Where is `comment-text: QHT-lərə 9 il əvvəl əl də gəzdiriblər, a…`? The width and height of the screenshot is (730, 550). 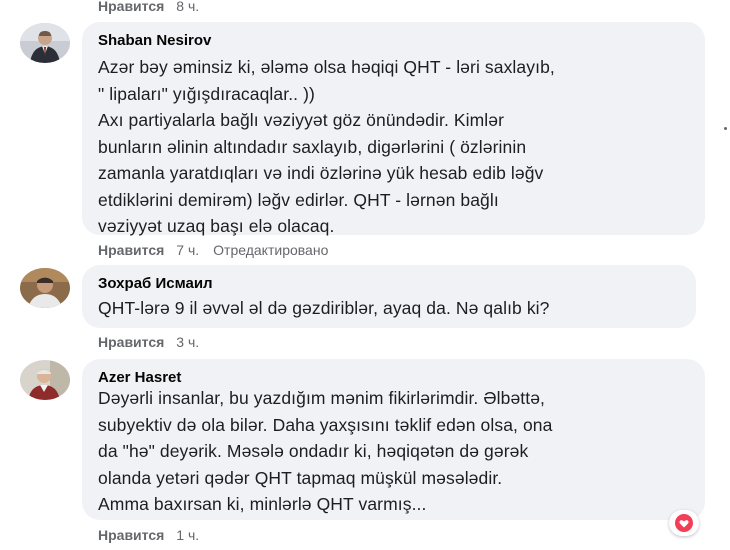
comment-text: QHT-lərə 9 il əvvəl əl də gəzdiriblər, a… is located at coordinates (324, 308).